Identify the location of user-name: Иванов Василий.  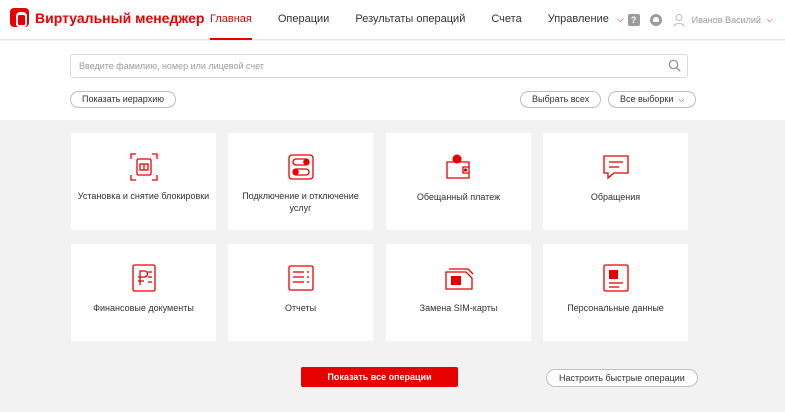
(726, 20).